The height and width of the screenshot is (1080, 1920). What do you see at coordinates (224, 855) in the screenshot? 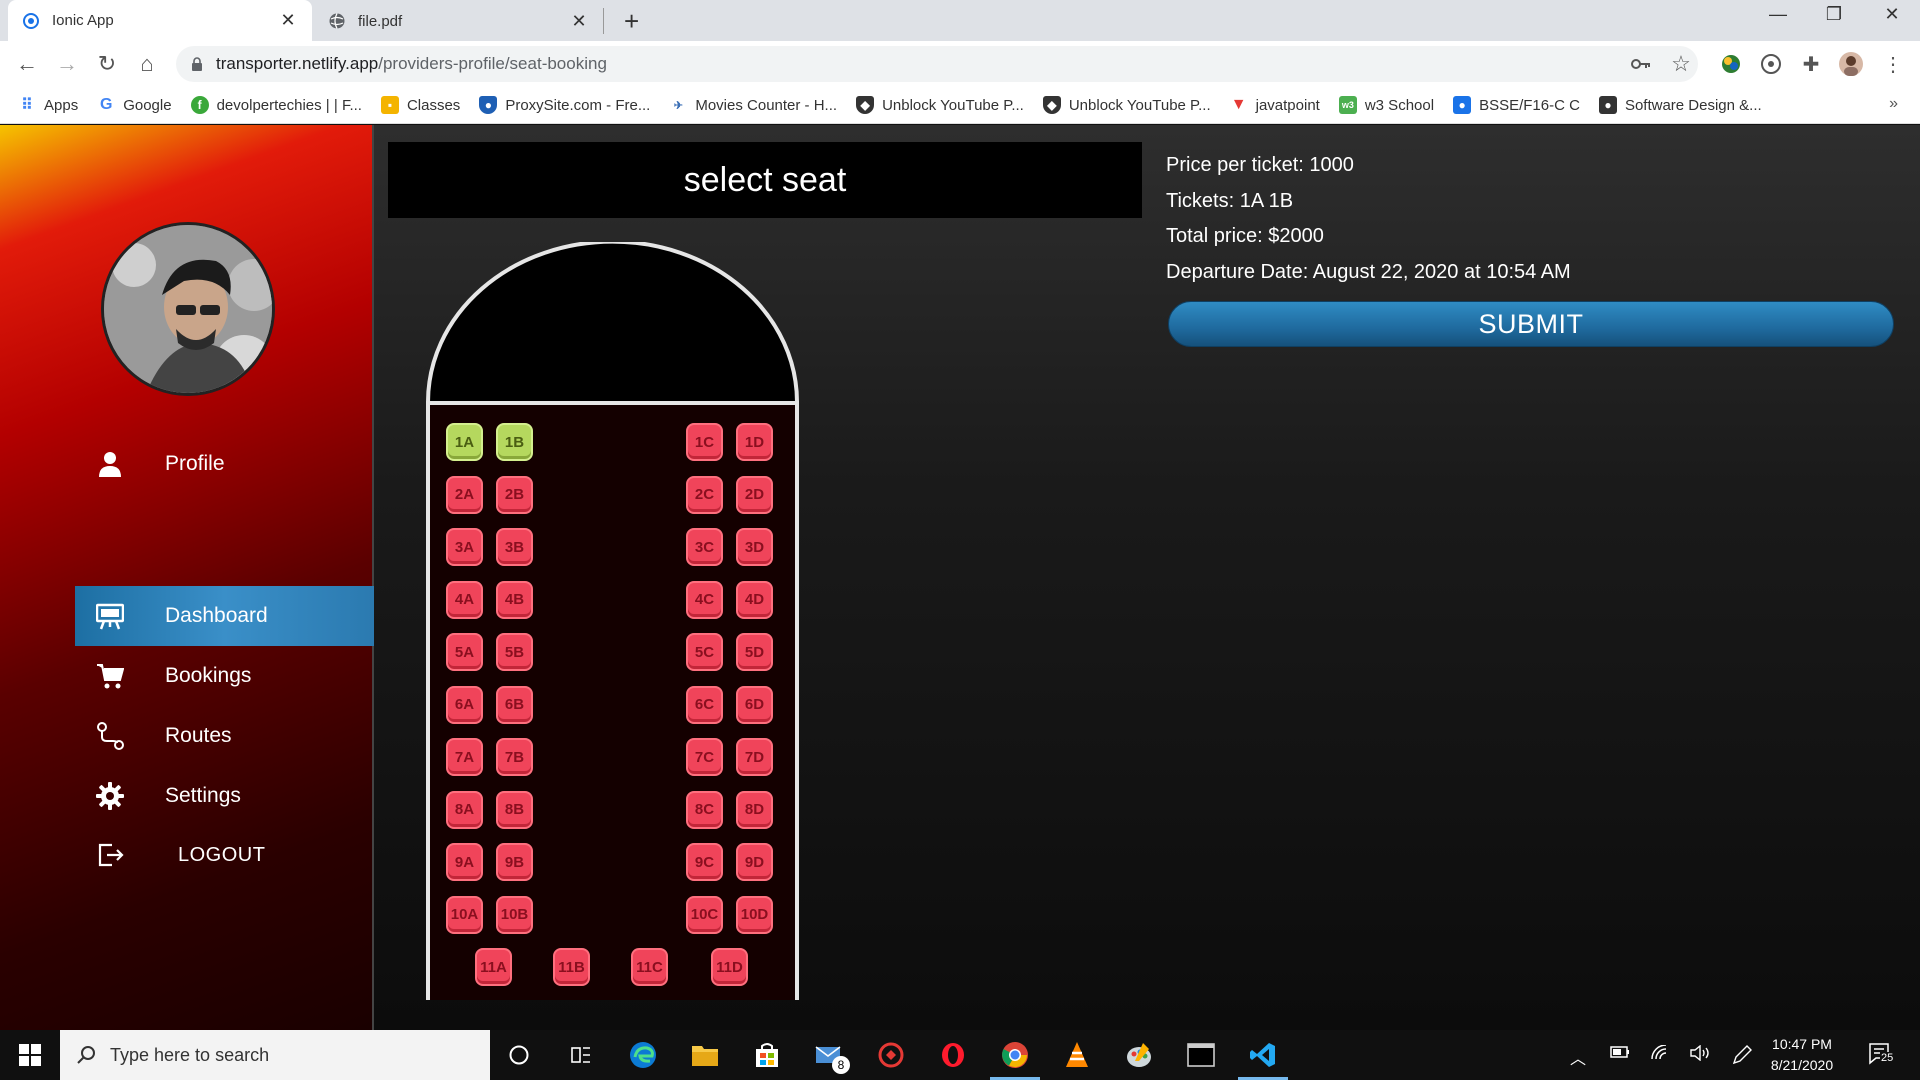
I see `logout-button: LOGOUT` at bounding box center [224, 855].